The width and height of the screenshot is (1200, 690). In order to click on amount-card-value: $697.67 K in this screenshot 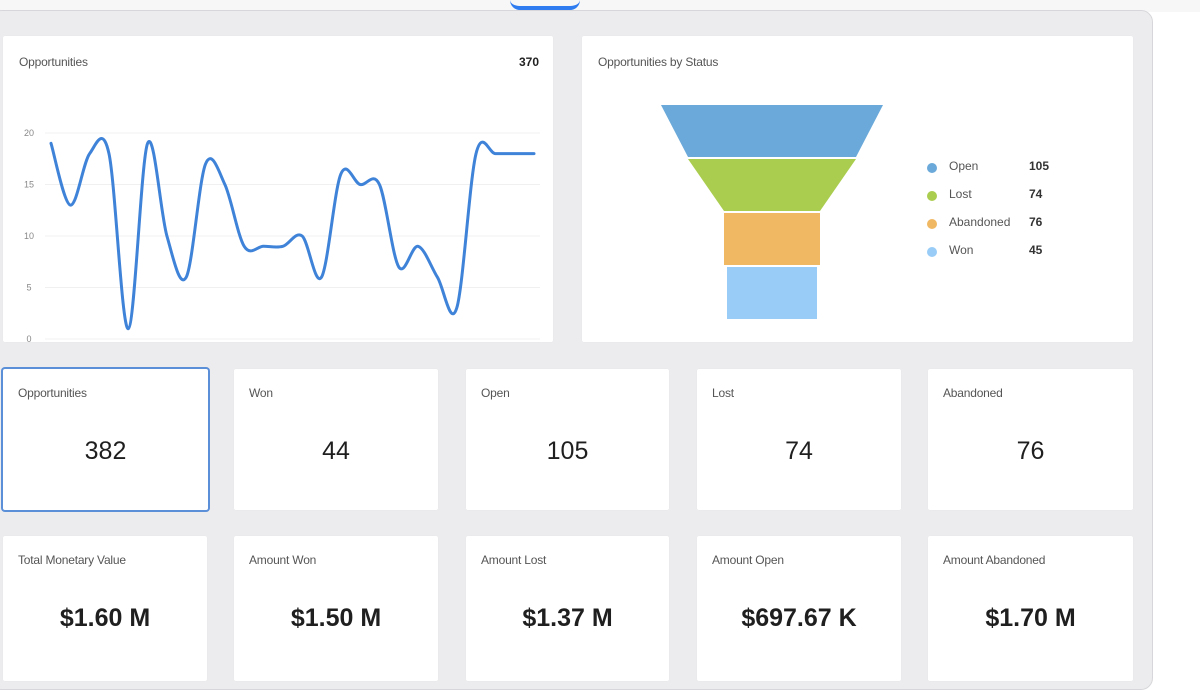, I will do `click(799, 618)`.